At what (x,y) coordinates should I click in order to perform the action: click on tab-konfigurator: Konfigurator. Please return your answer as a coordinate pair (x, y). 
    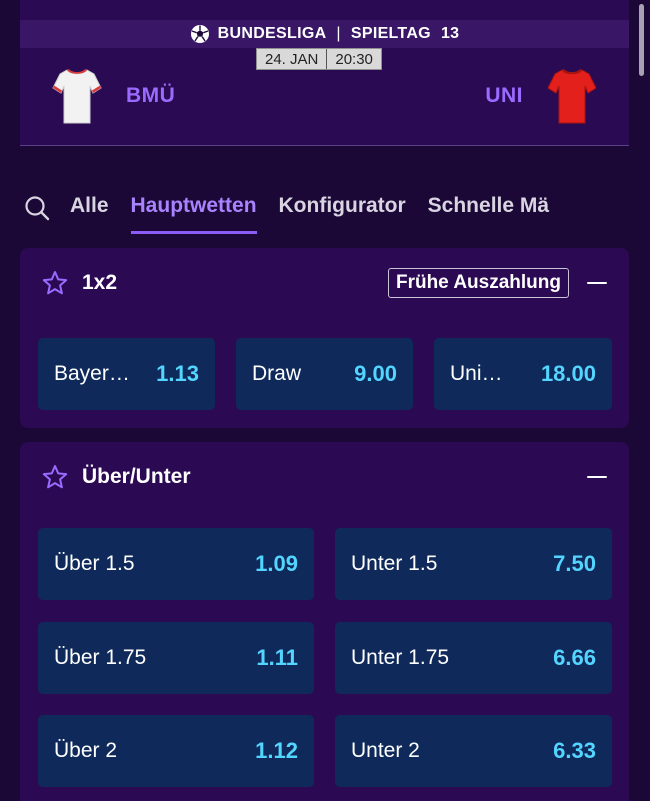
    Looking at the image, I should click on (342, 212).